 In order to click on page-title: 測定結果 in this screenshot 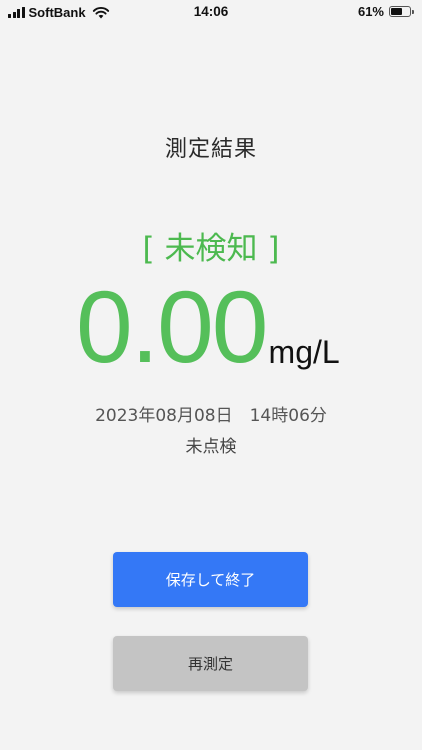, I will do `click(210, 149)`.